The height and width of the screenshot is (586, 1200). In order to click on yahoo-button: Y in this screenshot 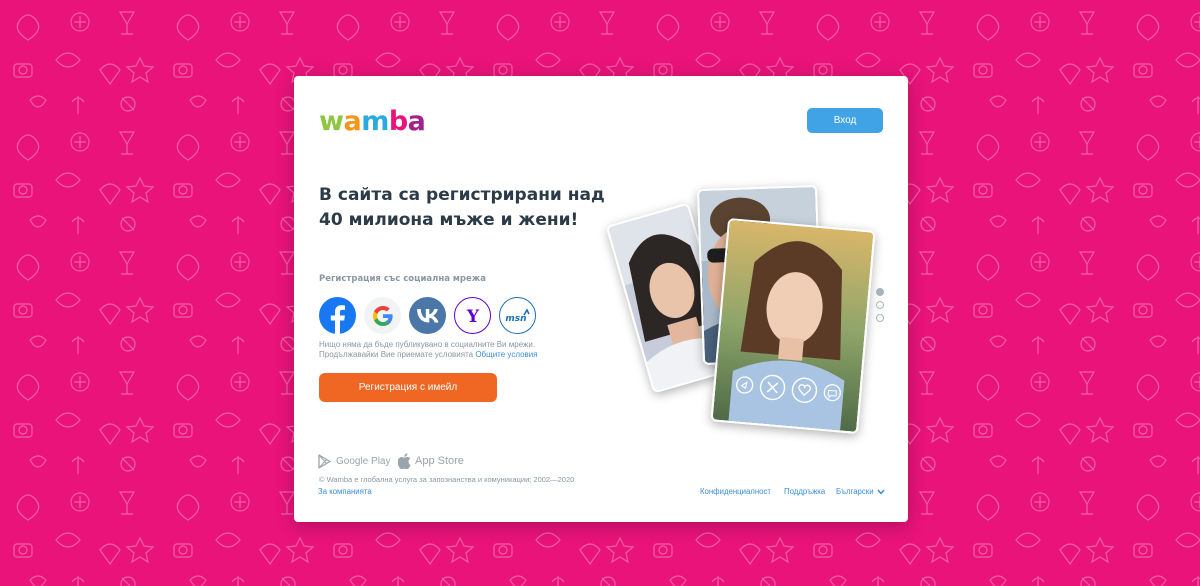, I will do `click(472, 315)`.